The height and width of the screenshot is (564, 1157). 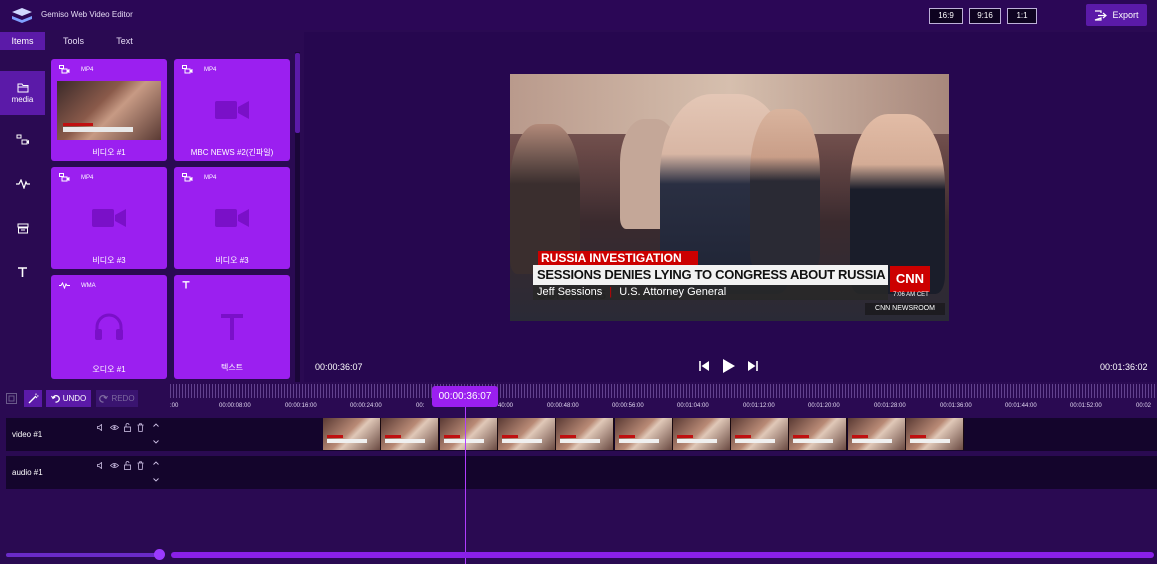 I want to click on tab-items: Items, so click(x=22, y=41).